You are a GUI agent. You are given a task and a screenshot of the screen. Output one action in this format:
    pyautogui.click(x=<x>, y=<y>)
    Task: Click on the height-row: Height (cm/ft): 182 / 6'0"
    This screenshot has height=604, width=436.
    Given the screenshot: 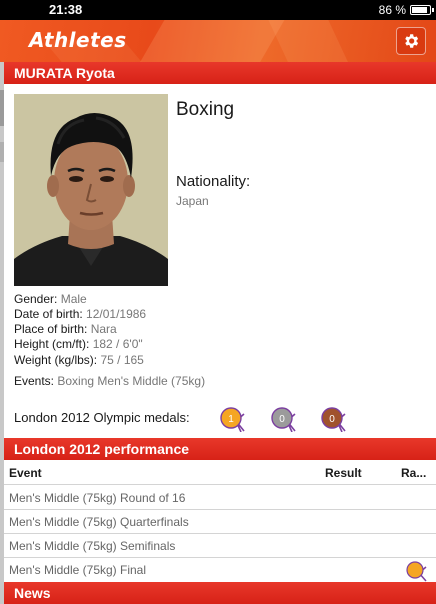 What is the action you would take?
    pyautogui.click(x=78, y=344)
    